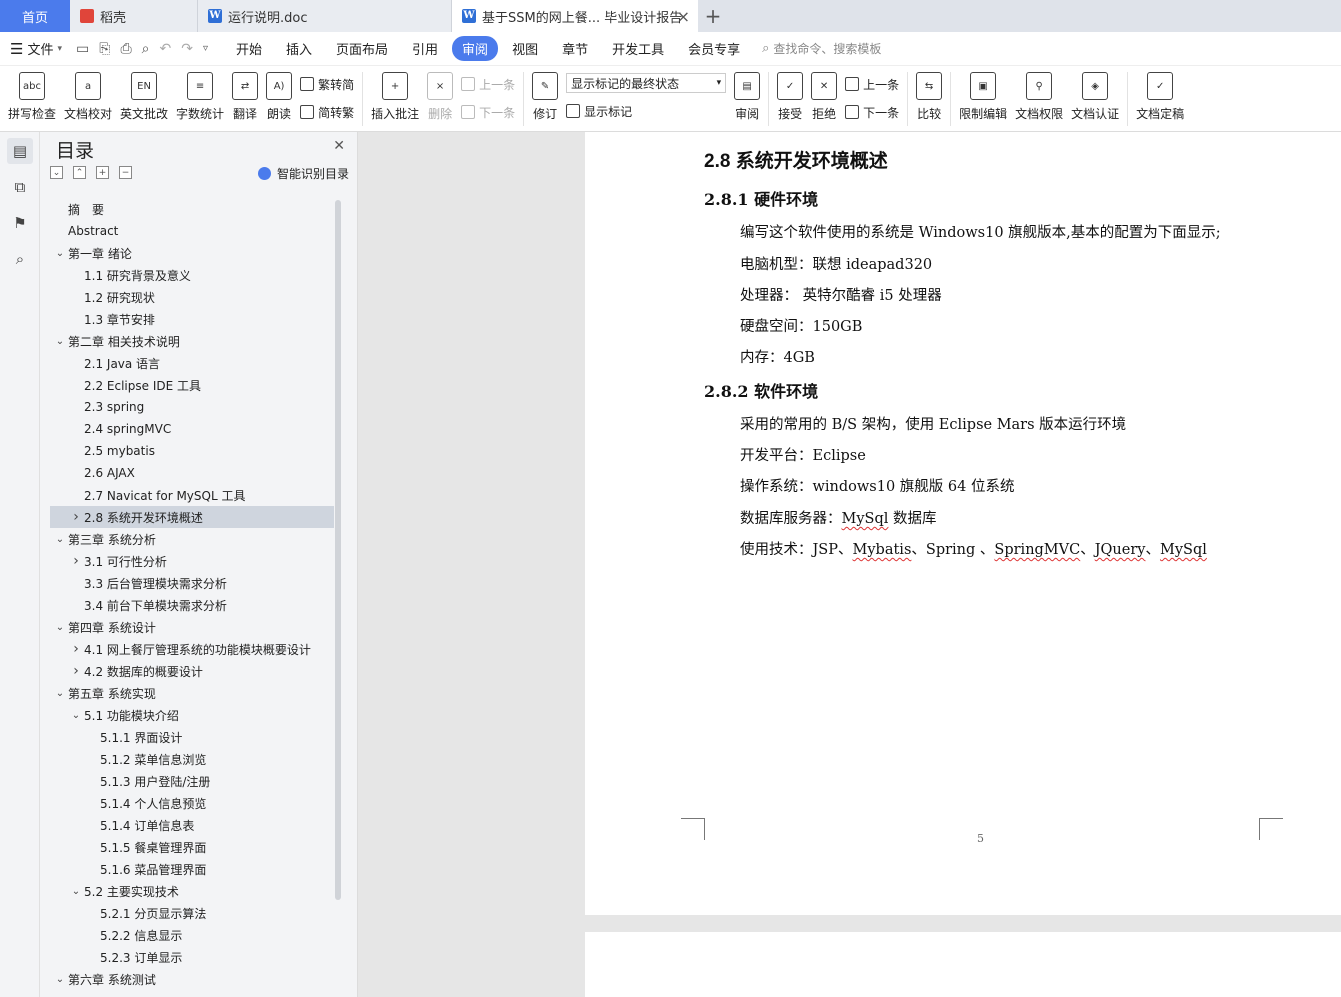 This screenshot has width=1341, height=997. Describe the element at coordinates (475, 48) in the screenshot. I see `menu-review: 审阅` at that location.